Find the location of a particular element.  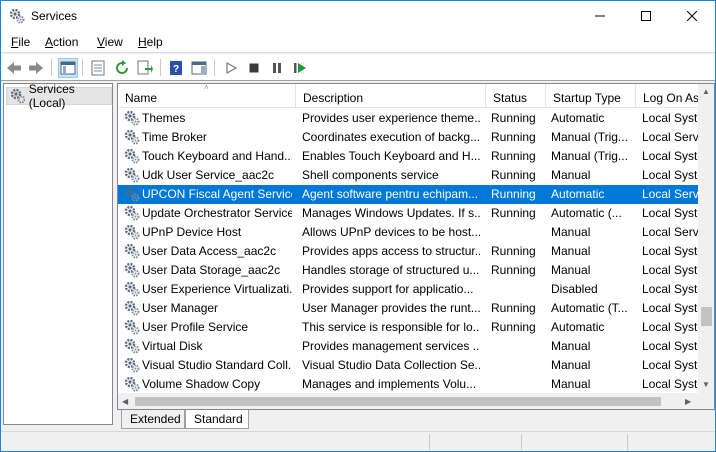

menu-view: View is located at coordinates (110, 42).